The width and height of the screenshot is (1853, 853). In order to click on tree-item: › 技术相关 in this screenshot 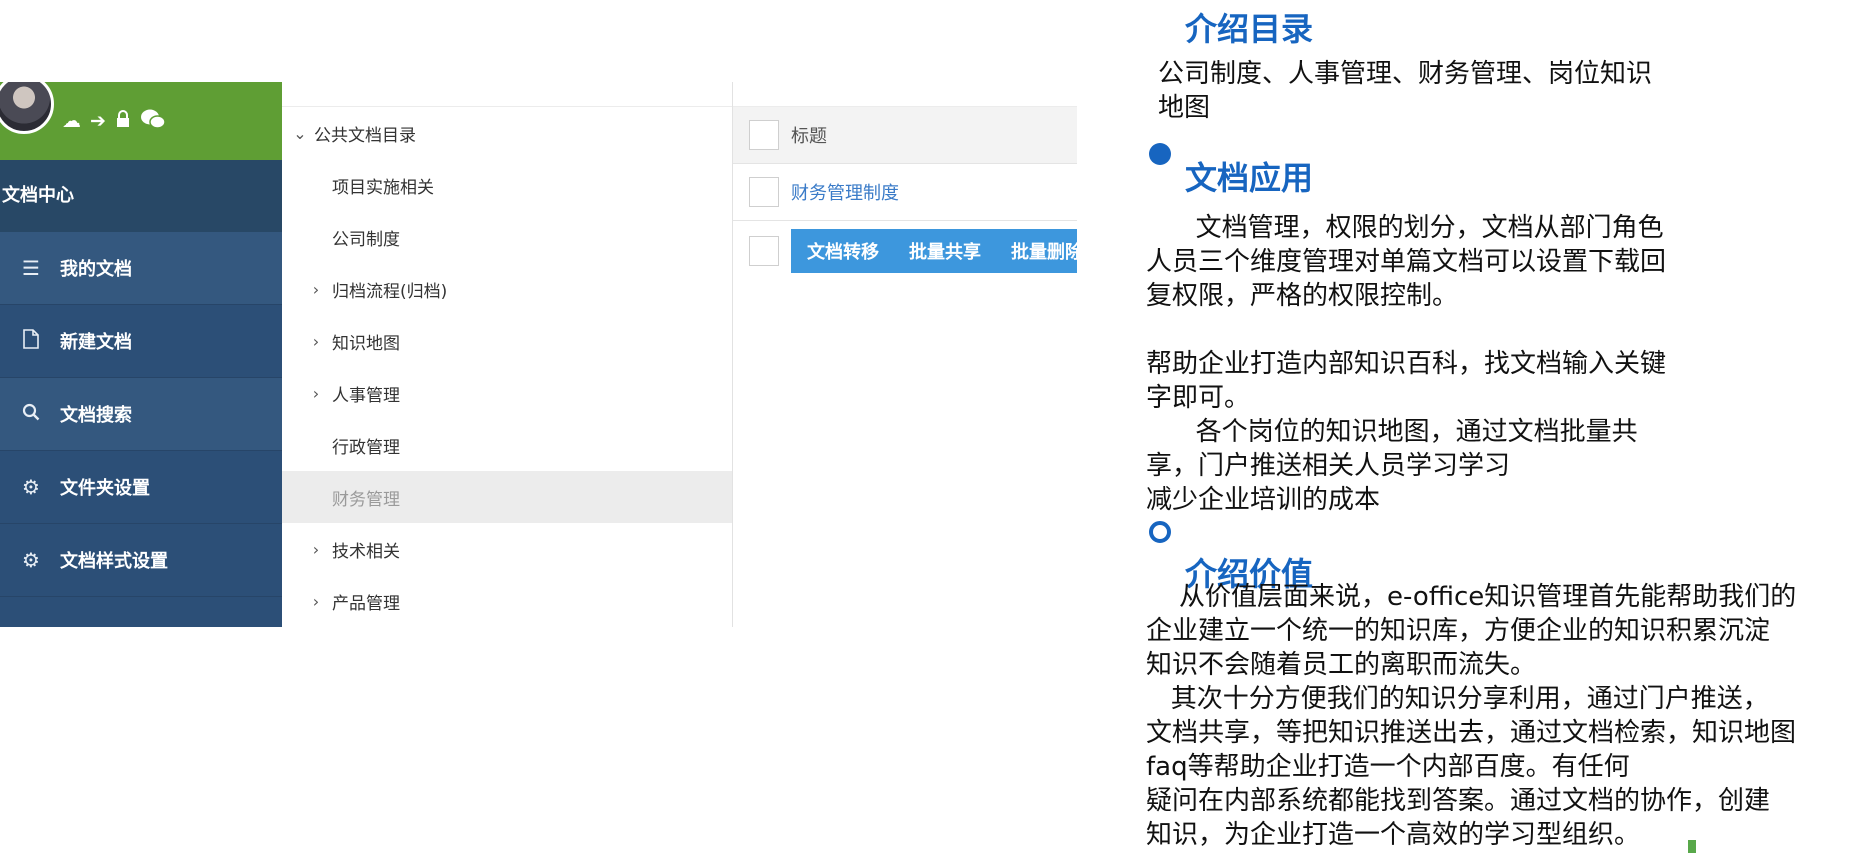, I will do `click(507, 549)`.